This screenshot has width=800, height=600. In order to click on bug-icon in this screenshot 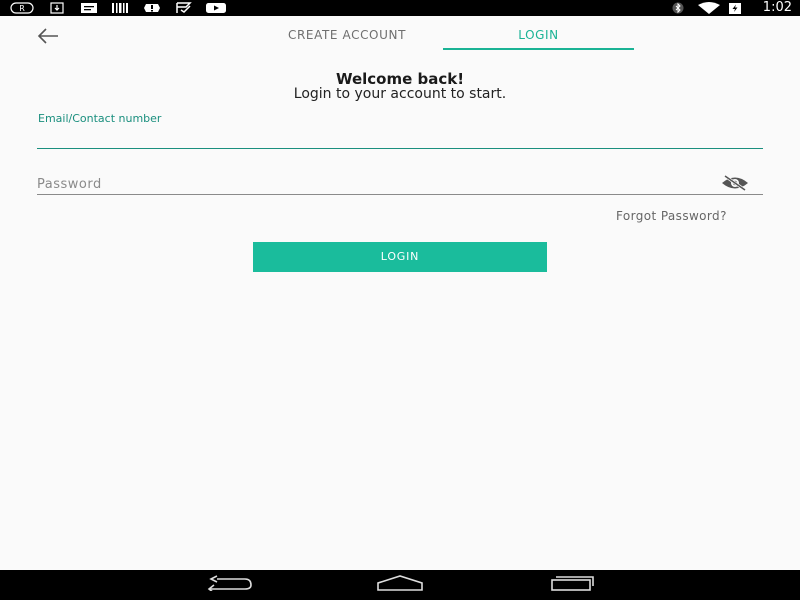, I will do `click(152, 8)`.